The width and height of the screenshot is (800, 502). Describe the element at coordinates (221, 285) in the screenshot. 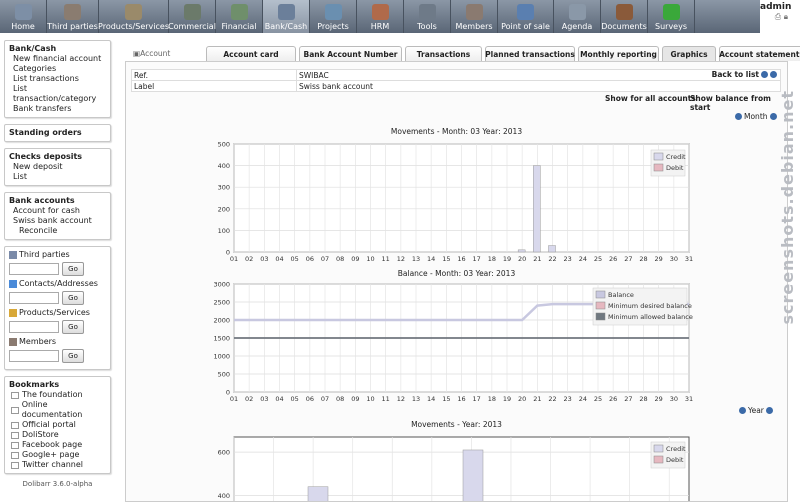

I see `y-tick-label: 3000` at that location.